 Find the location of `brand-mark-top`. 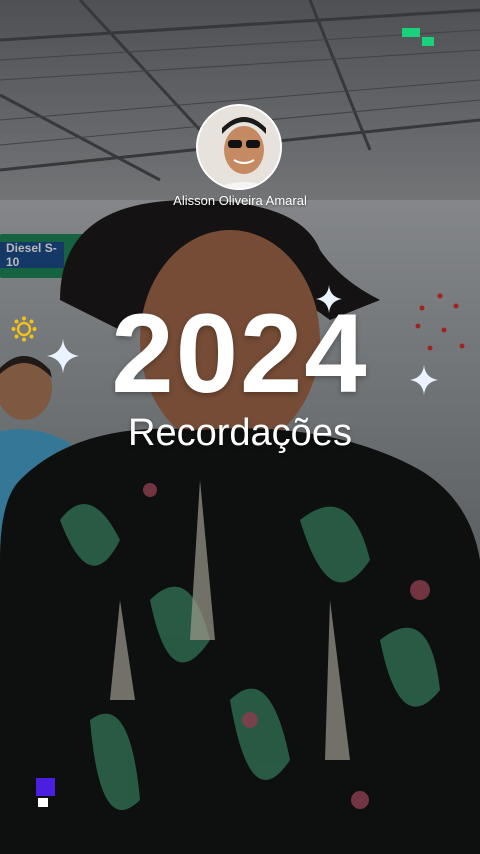

brand-mark-top is located at coordinates (418, 38).